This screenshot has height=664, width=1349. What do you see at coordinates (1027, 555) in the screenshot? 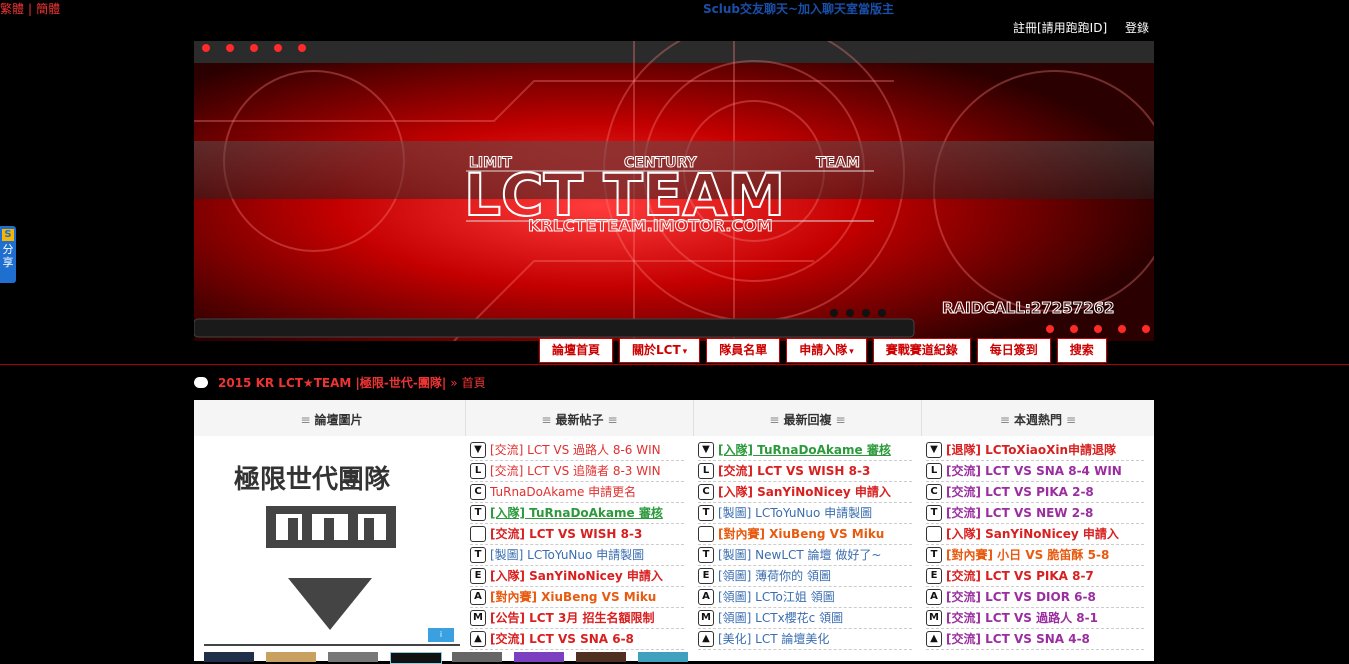
I see `thread-title: [對內賽] 小日 VS 脆笛酥 5-8` at bounding box center [1027, 555].